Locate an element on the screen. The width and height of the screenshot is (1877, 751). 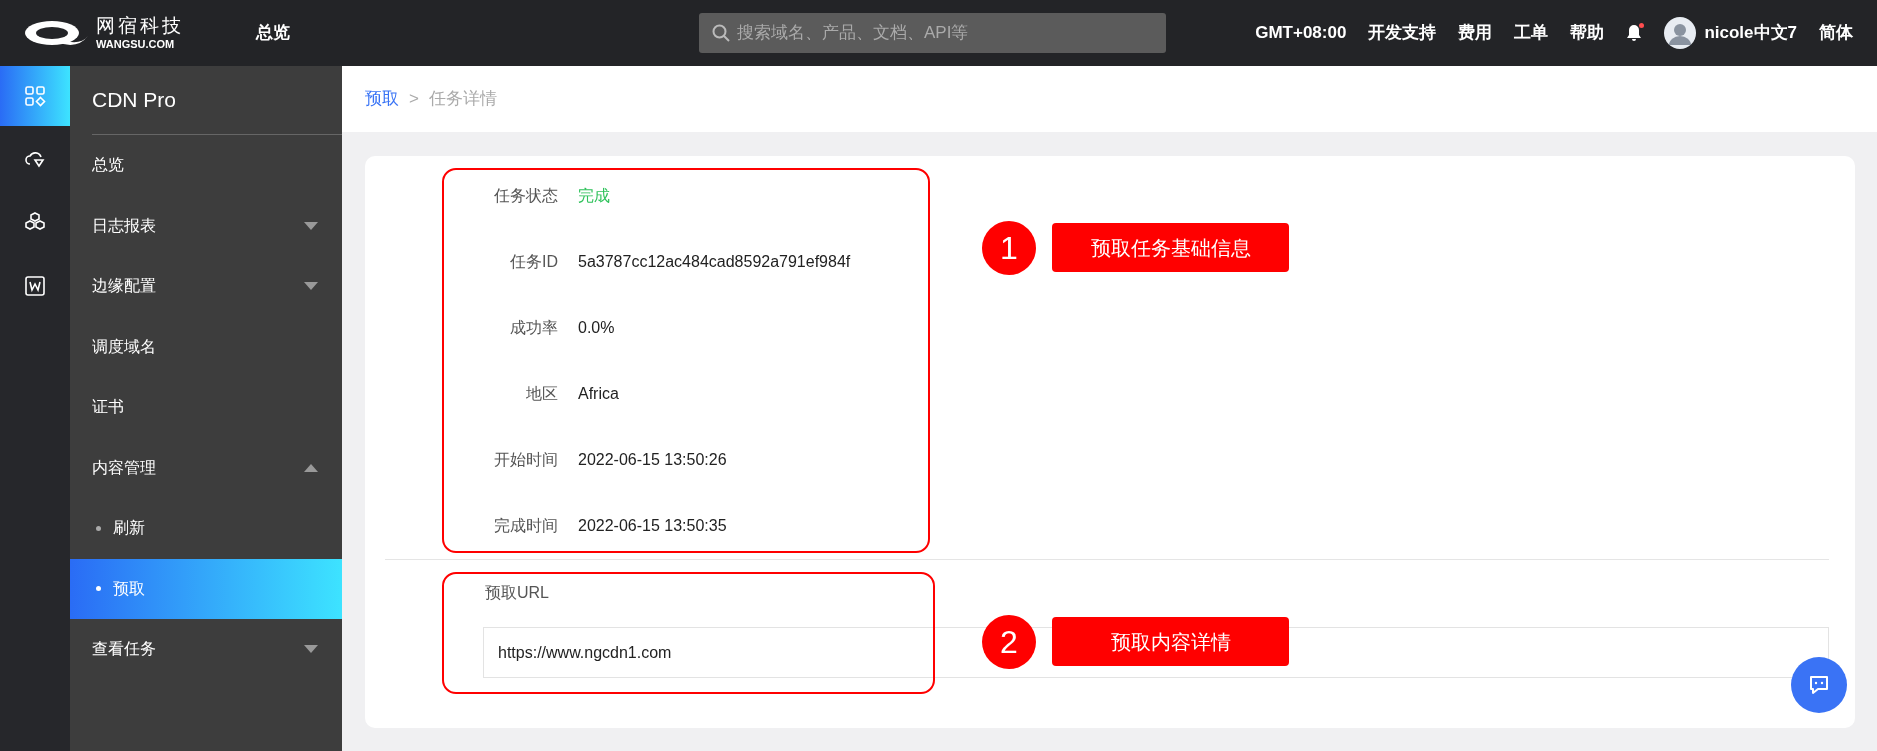
logo-text: WANGSU.COM is located at coordinates (136, 44).